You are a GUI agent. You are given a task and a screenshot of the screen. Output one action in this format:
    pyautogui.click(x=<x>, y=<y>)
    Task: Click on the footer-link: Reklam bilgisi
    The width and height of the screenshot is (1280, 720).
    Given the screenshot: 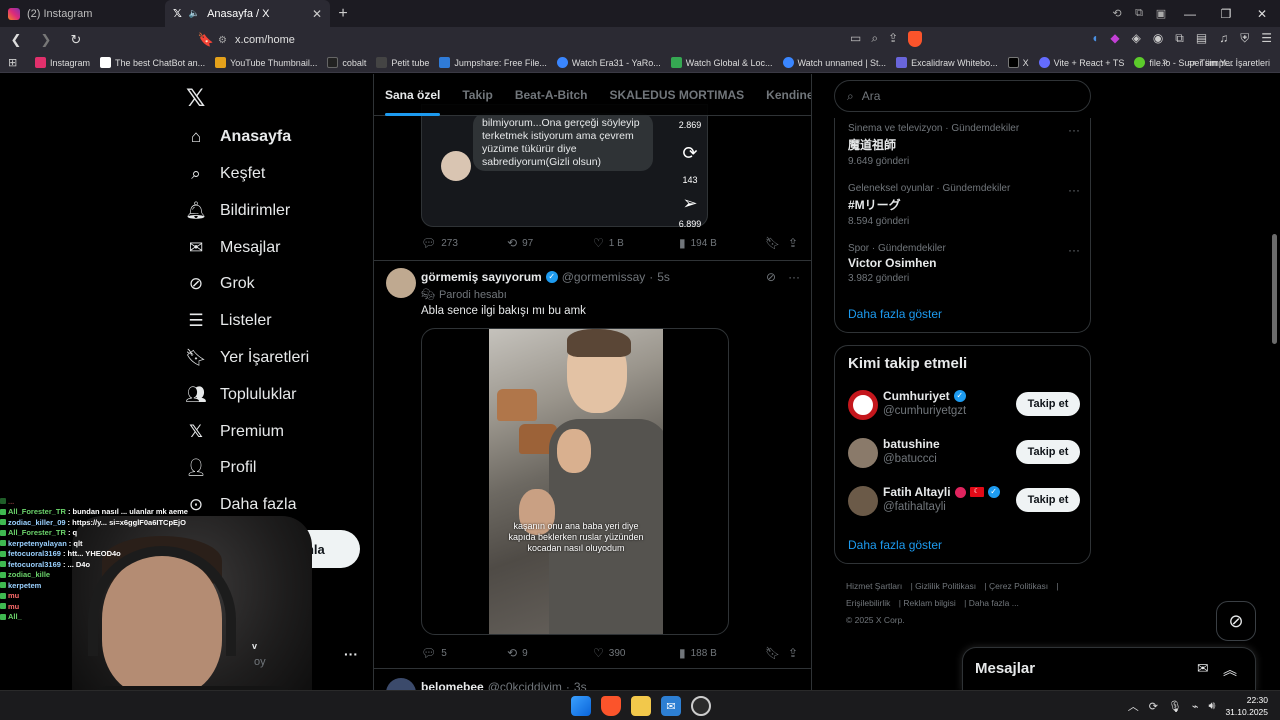 What is the action you would take?
    pyautogui.click(x=929, y=603)
    